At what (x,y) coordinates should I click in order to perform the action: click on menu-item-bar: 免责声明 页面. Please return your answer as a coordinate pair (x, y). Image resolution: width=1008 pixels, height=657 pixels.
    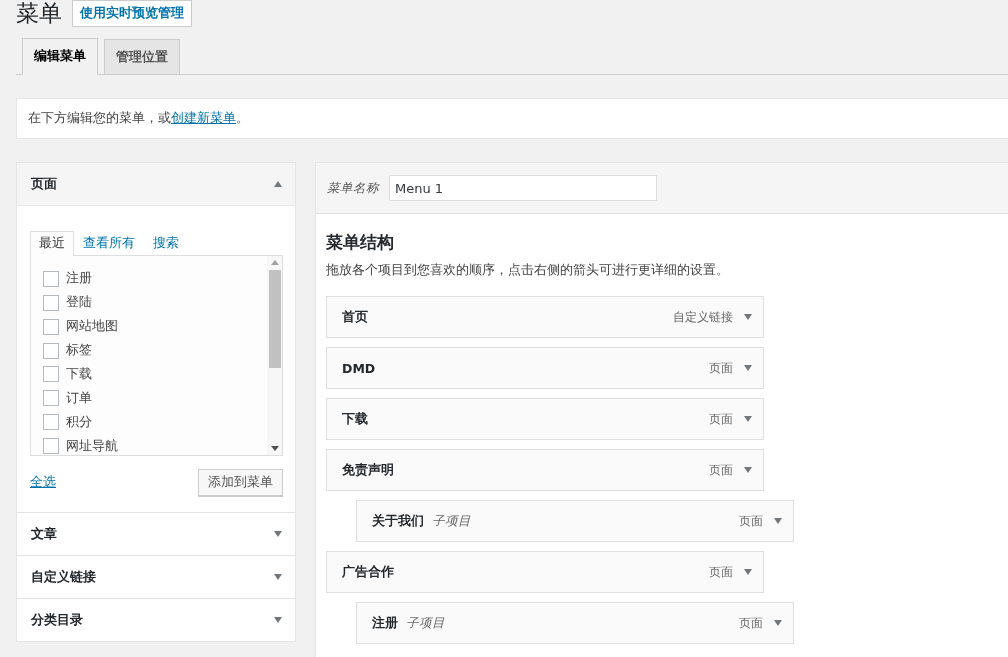
    Looking at the image, I should click on (545, 470).